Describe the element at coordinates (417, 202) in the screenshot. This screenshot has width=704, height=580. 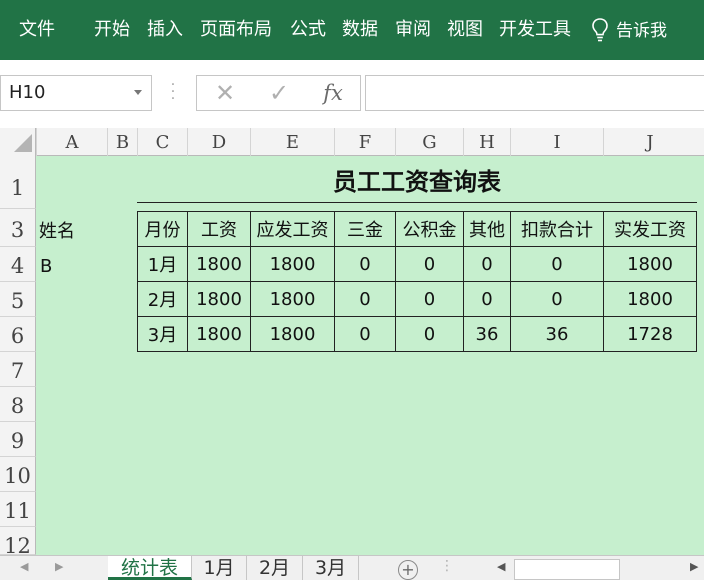
I see `title-underline` at that location.